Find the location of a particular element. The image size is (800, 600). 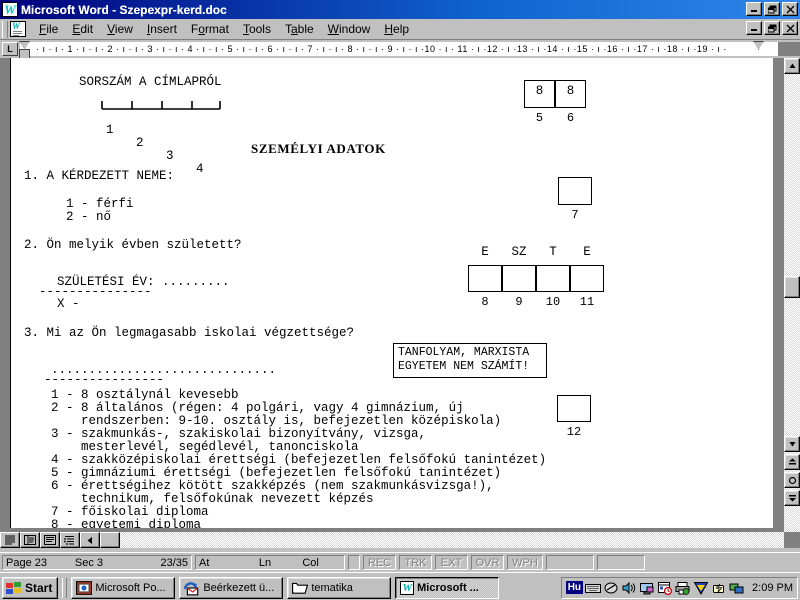

taskbar-button-tematika: tematika is located at coordinates (339, 587).